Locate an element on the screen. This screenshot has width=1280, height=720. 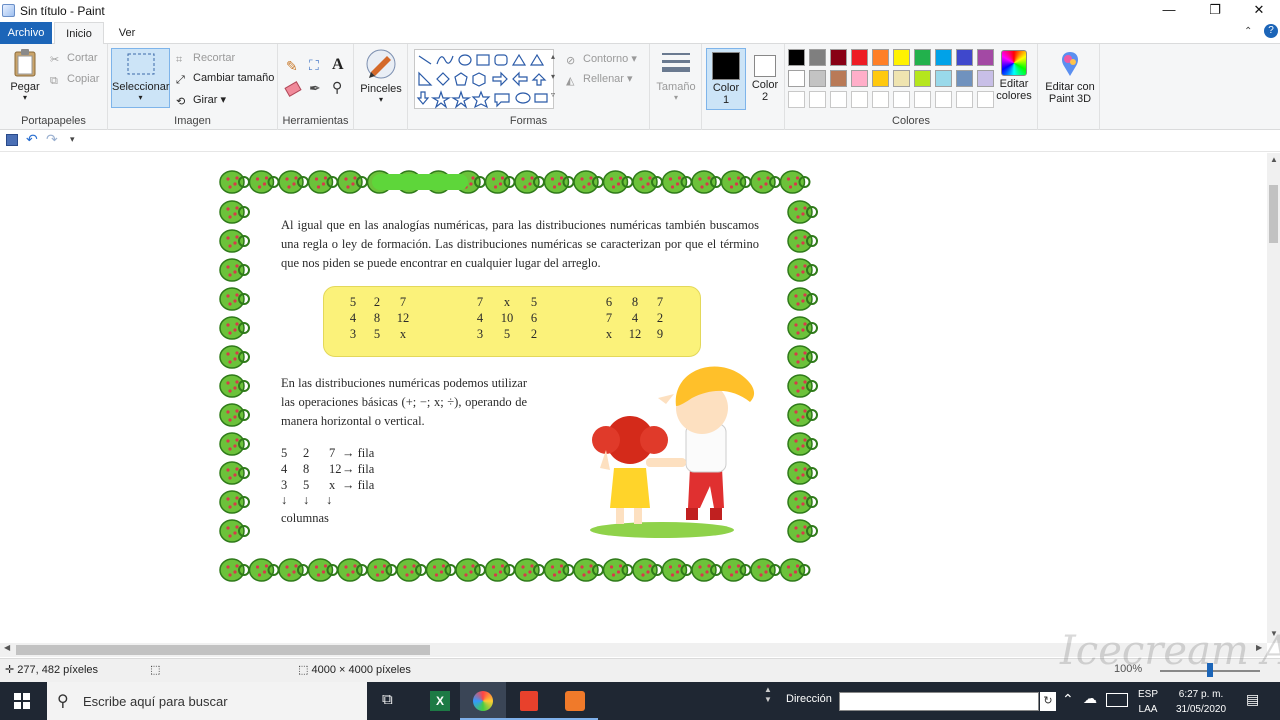
magnifier-icon: ⚲ is located at coordinates (337, 87).